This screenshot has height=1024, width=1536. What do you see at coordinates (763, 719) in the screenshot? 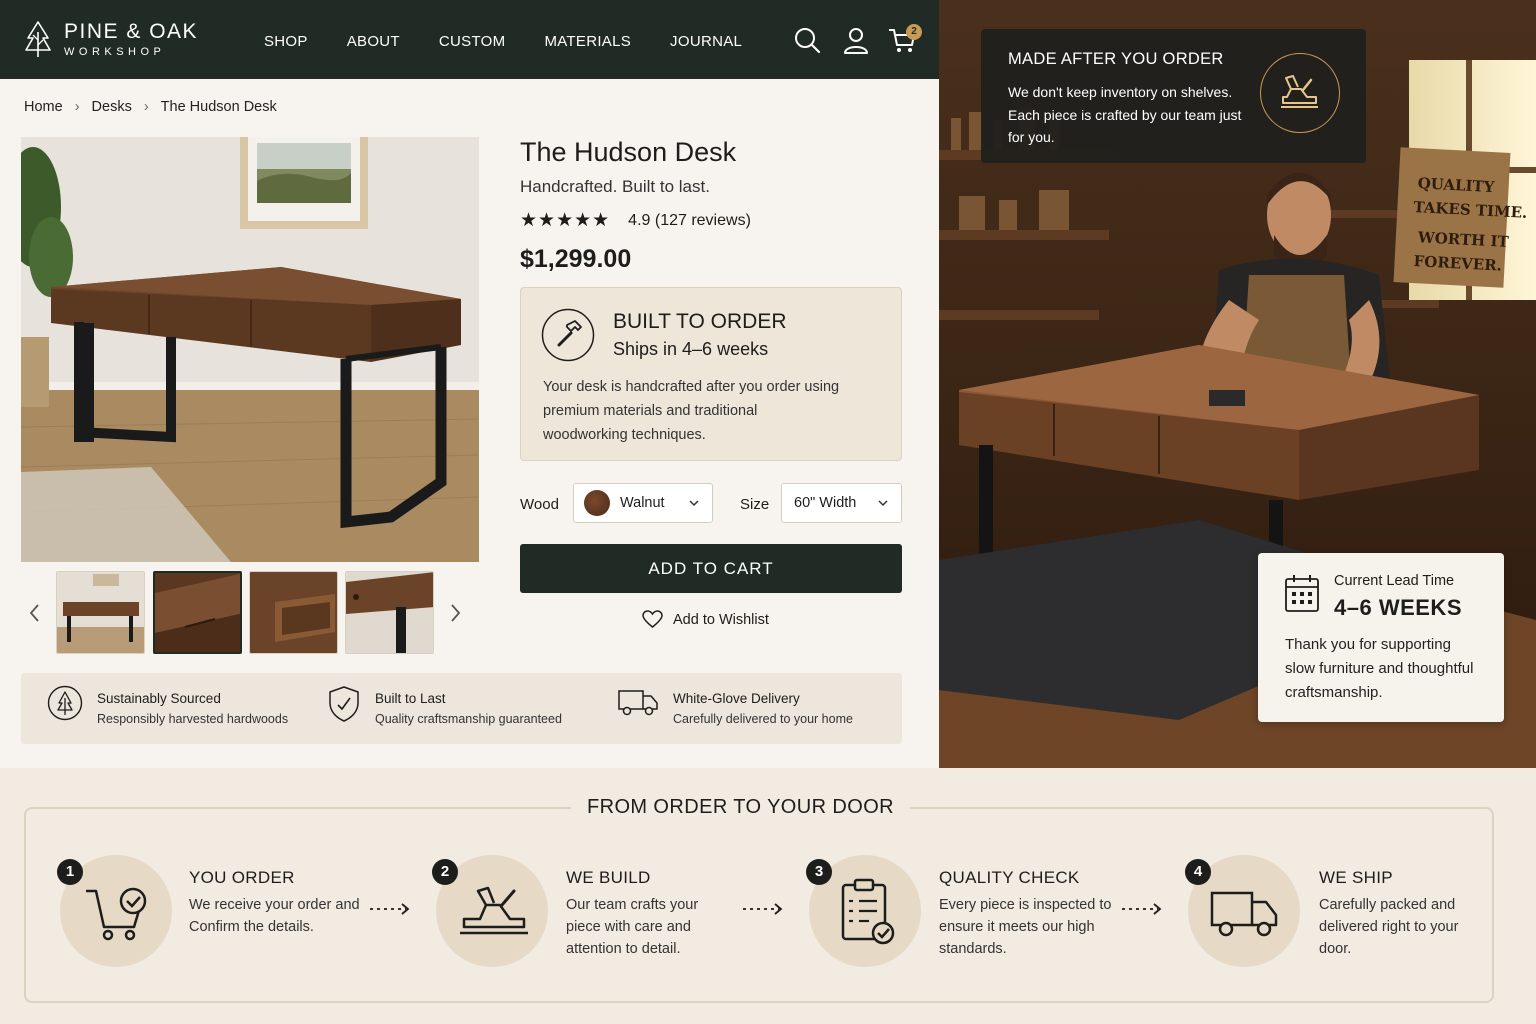
I see `feature-desc: Carefully delivered to your home` at bounding box center [763, 719].